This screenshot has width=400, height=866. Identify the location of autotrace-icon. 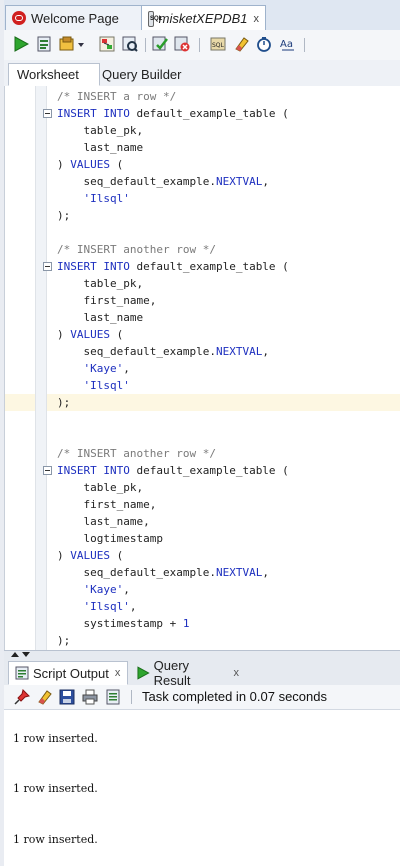
(67, 44).